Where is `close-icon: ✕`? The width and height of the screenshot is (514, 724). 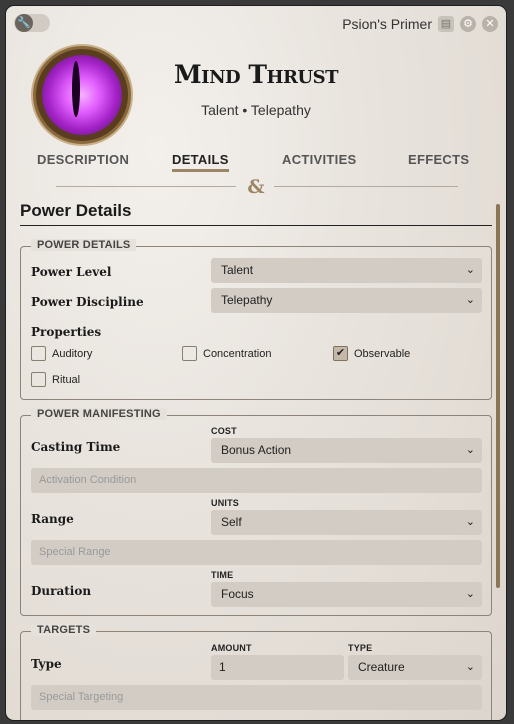
close-icon: ✕ is located at coordinates (490, 24).